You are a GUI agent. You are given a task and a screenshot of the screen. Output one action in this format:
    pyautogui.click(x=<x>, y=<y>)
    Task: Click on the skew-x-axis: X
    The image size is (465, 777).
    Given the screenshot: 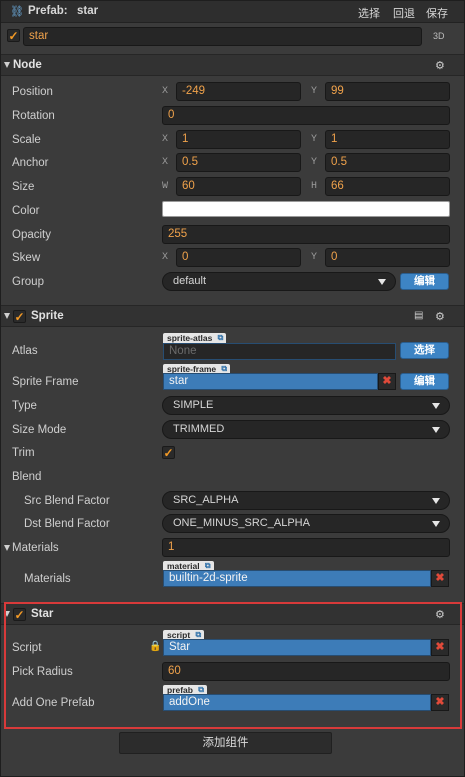 What is the action you would take?
    pyautogui.click(x=165, y=257)
    